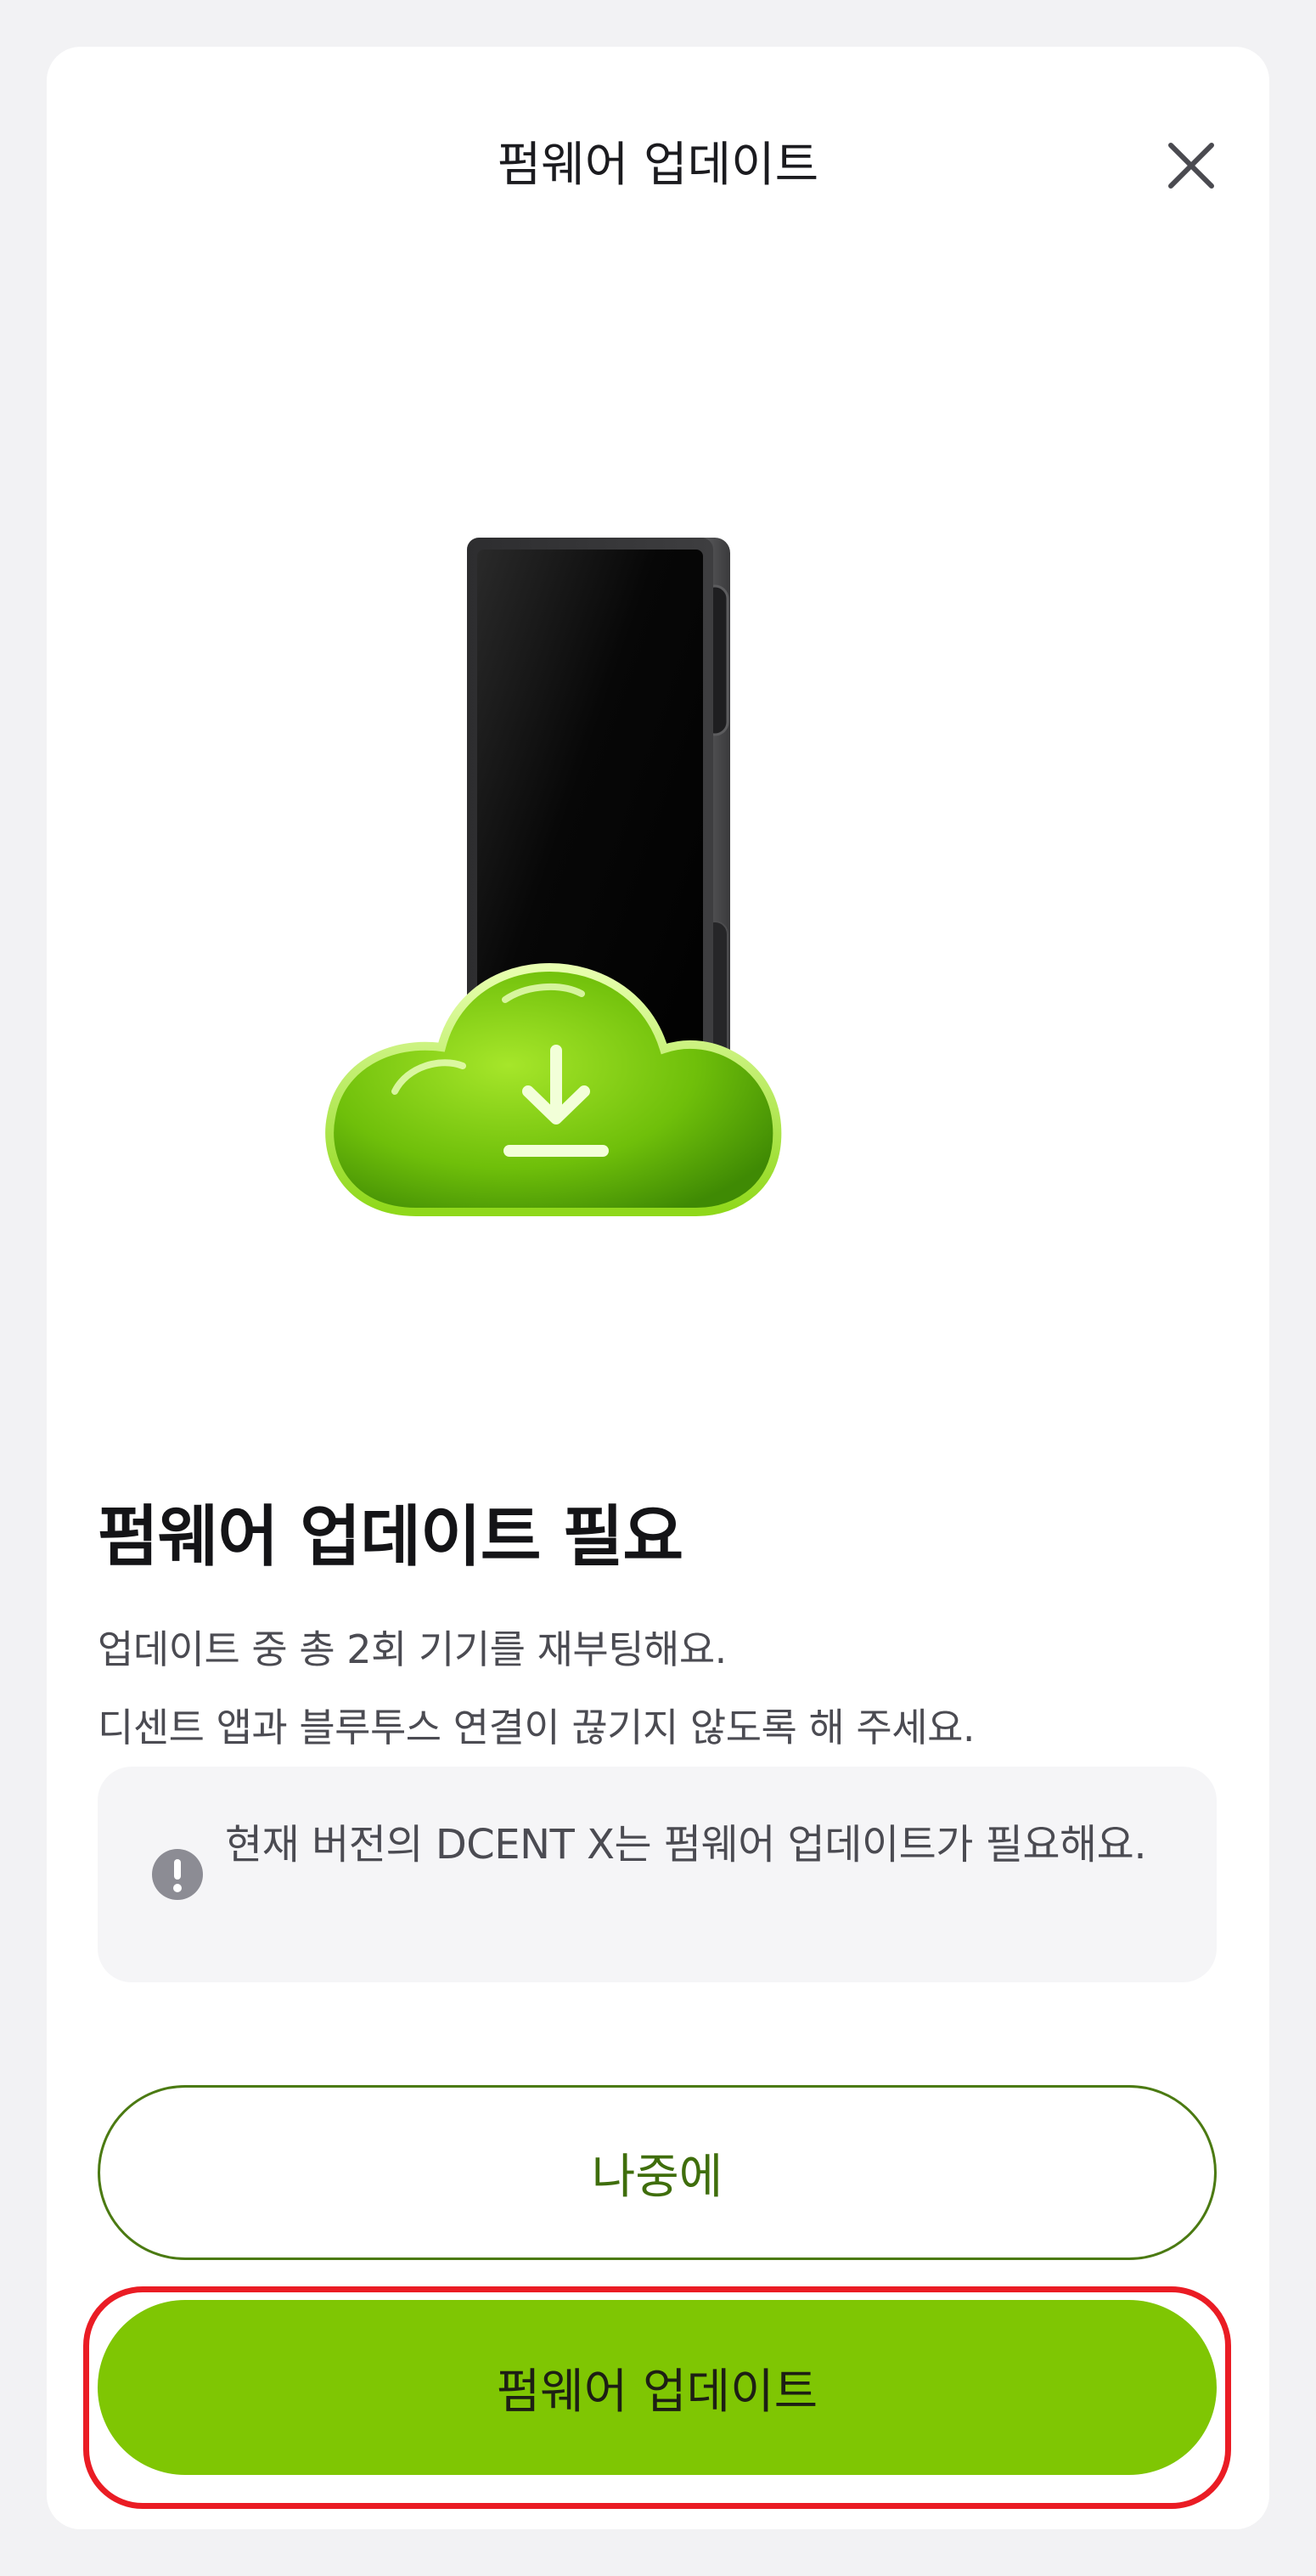 The width and height of the screenshot is (1316, 2576). Describe the element at coordinates (657, 2387) in the screenshot. I see `firmware-update-button: 펌웨어 업데이트` at that location.